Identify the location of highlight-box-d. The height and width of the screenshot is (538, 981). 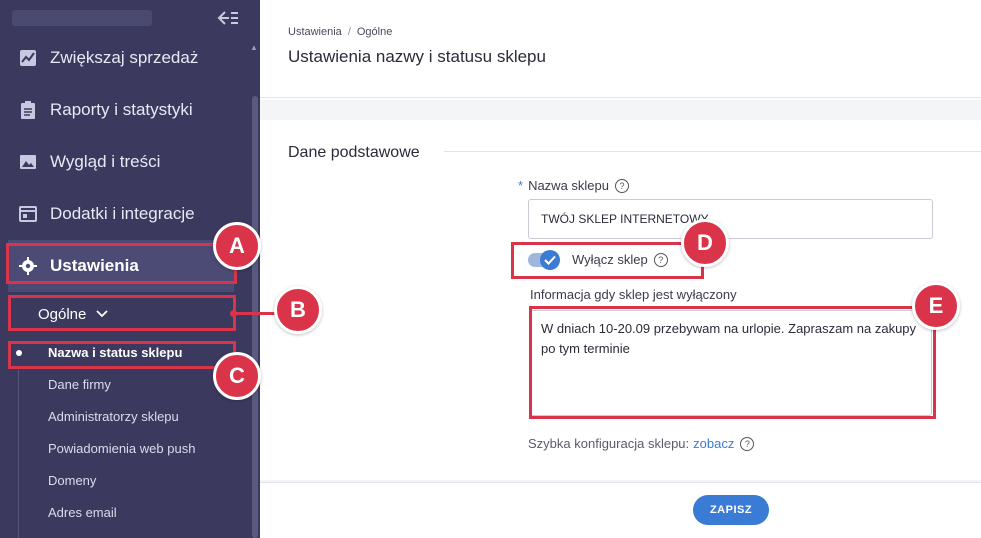
(607, 260).